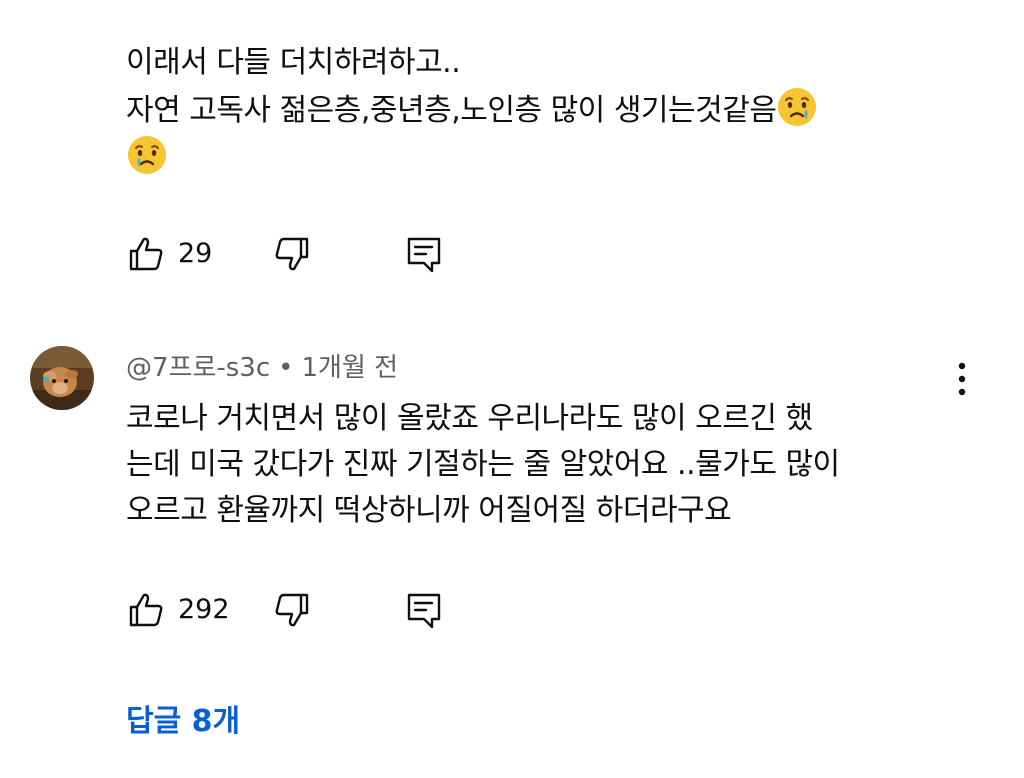 The width and height of the screenshot is (1024, 778). What do you see at coordinates (195, 253) in the screenshot?
I see `like-count: 29` at bounding box center [195, 253].